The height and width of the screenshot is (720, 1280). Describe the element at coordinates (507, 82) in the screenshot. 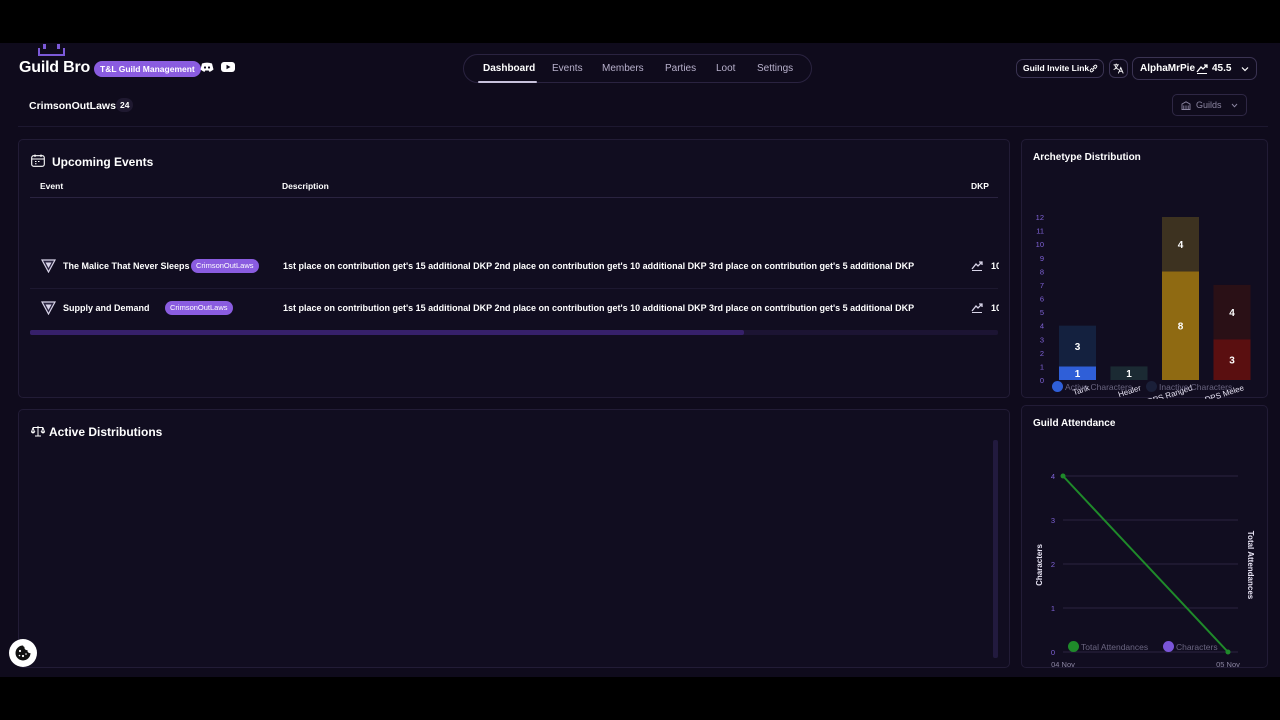

I see `nav-active-indicator` at that location.